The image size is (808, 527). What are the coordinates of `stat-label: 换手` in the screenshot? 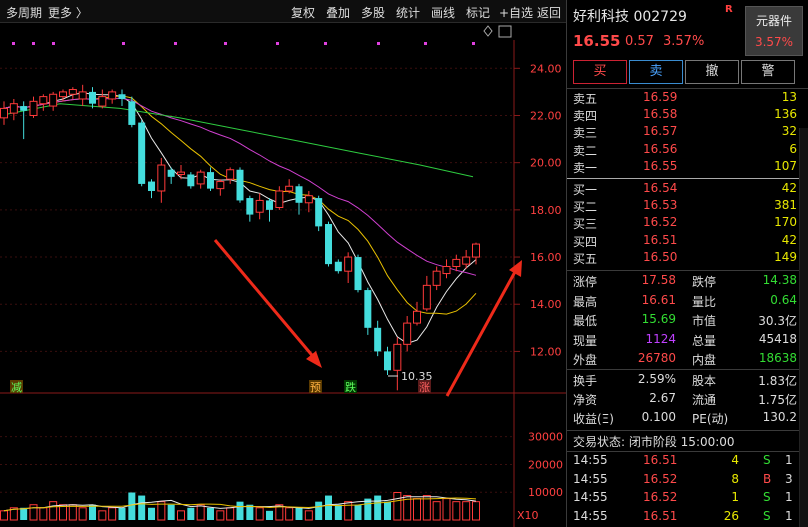 It's located at (585, 381).